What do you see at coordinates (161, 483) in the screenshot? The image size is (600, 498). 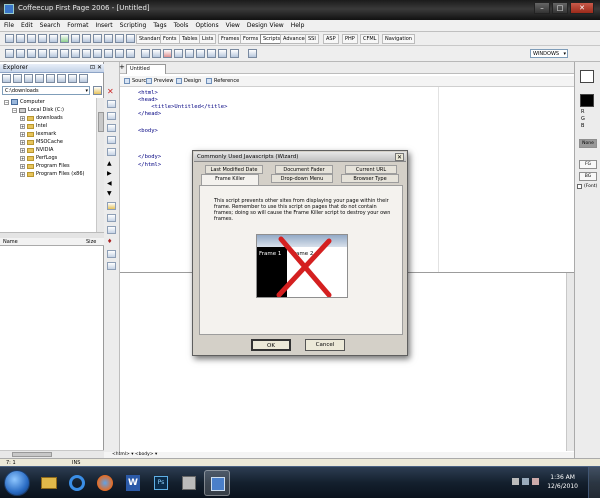 I see `photoshop-taskbar-icon: Ps` at bounding box center [161, 483].